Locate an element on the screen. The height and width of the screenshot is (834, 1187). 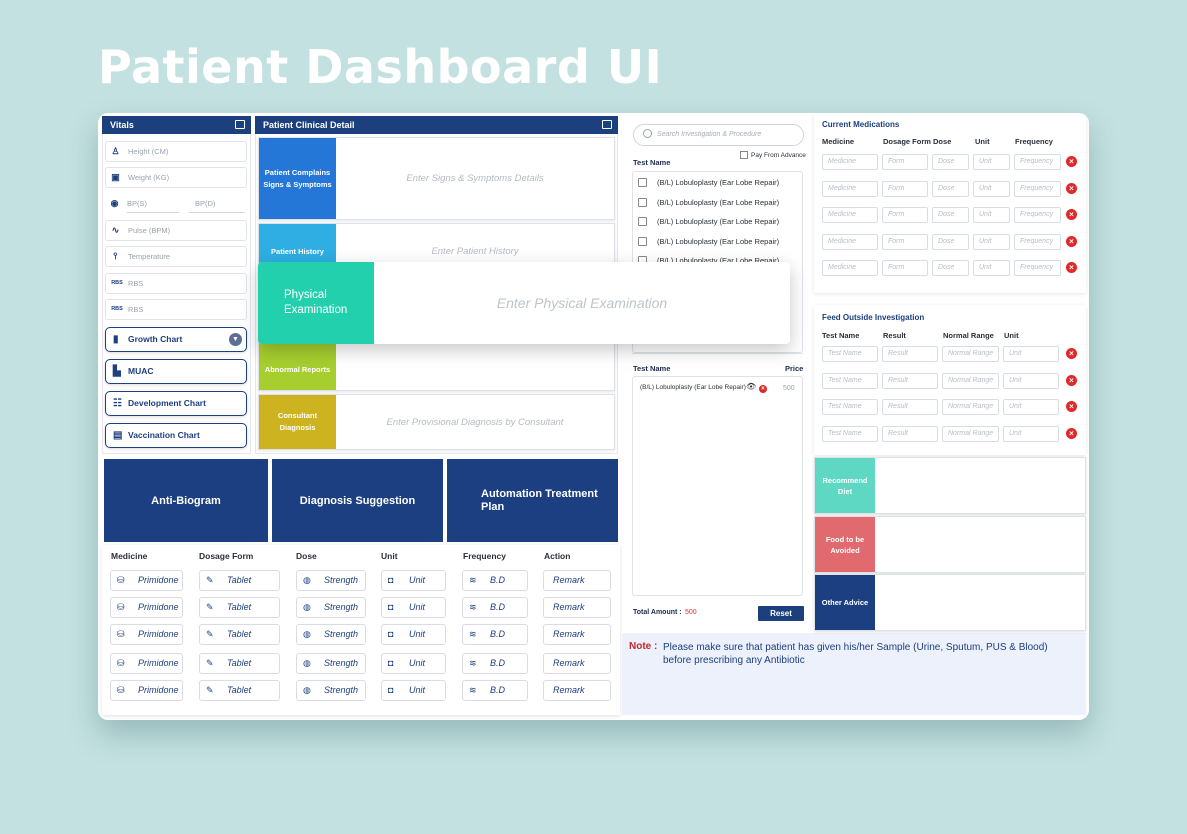
physical-examination-input: Enter Physical Examination is located at coordinates (582, 303).